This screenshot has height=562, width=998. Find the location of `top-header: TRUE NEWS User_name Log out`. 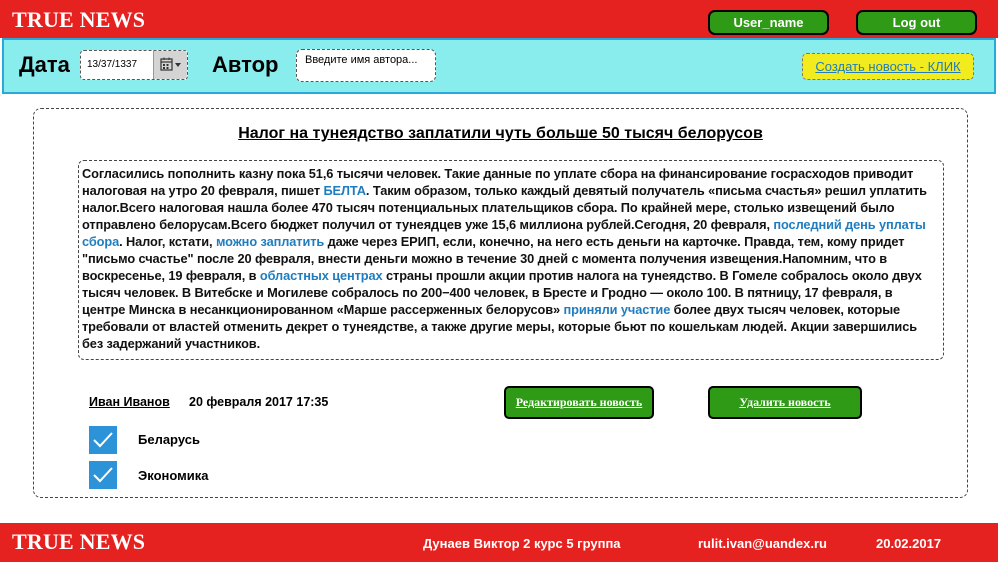

top-header: TRUE NEWS User_name Log out is located at coordinates (499, 19).